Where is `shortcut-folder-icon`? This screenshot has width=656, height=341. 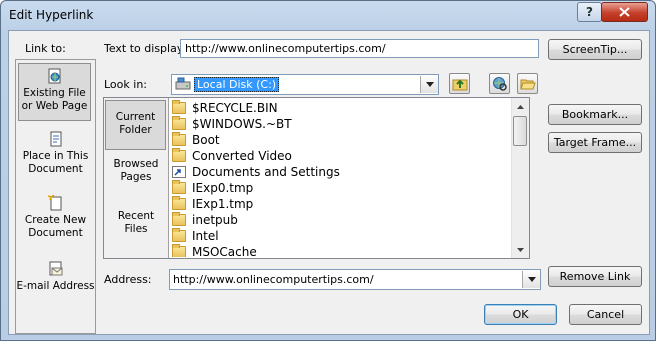 shortcut-folder-icon is located at coordinates (179, 172).